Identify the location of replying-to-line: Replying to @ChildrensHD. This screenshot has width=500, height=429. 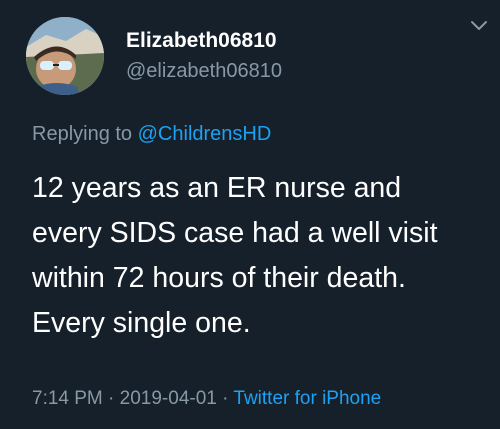
(151, 134).